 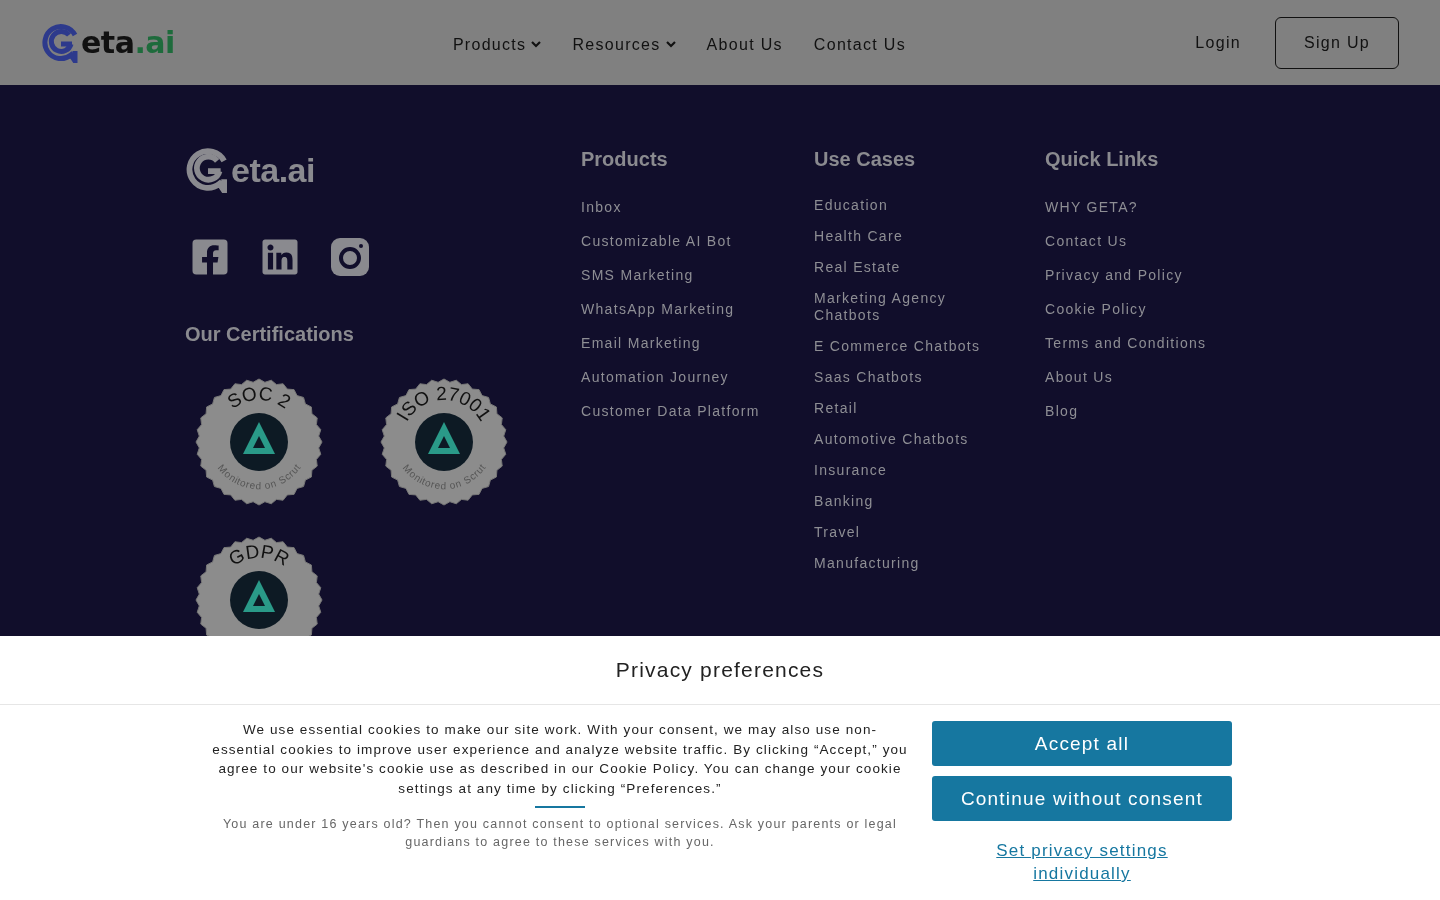 What do you see at coordinates (1170, 377) in the screenshot?
I see `footer-link: About Us` at bounding box center [1170, 377].